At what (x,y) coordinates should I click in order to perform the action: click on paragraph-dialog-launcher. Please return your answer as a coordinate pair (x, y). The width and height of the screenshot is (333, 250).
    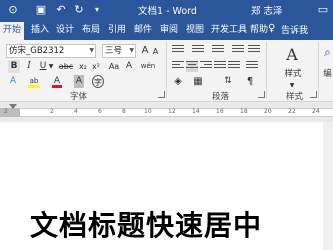
    Looking at the image, I should click on (261, 94).